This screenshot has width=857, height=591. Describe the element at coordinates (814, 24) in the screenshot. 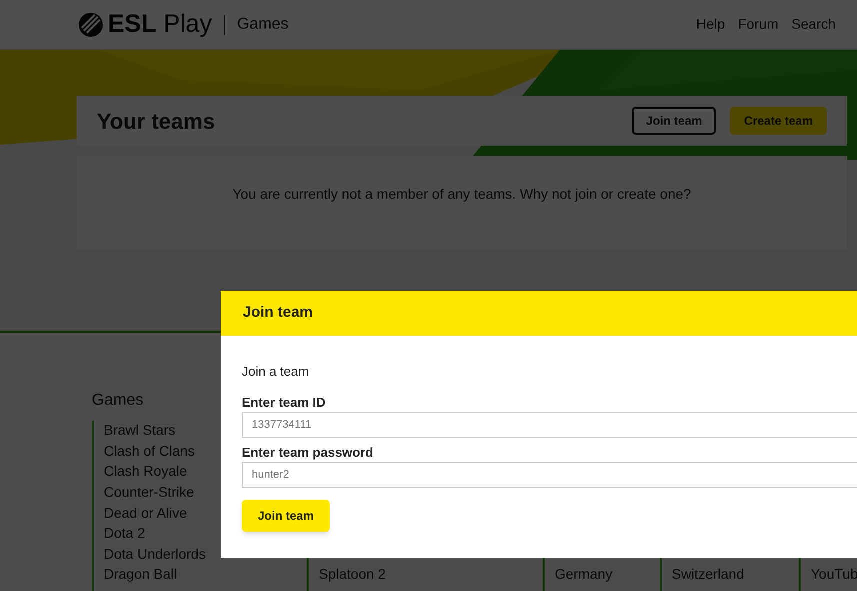

I see `nav-link: Search` at that location.